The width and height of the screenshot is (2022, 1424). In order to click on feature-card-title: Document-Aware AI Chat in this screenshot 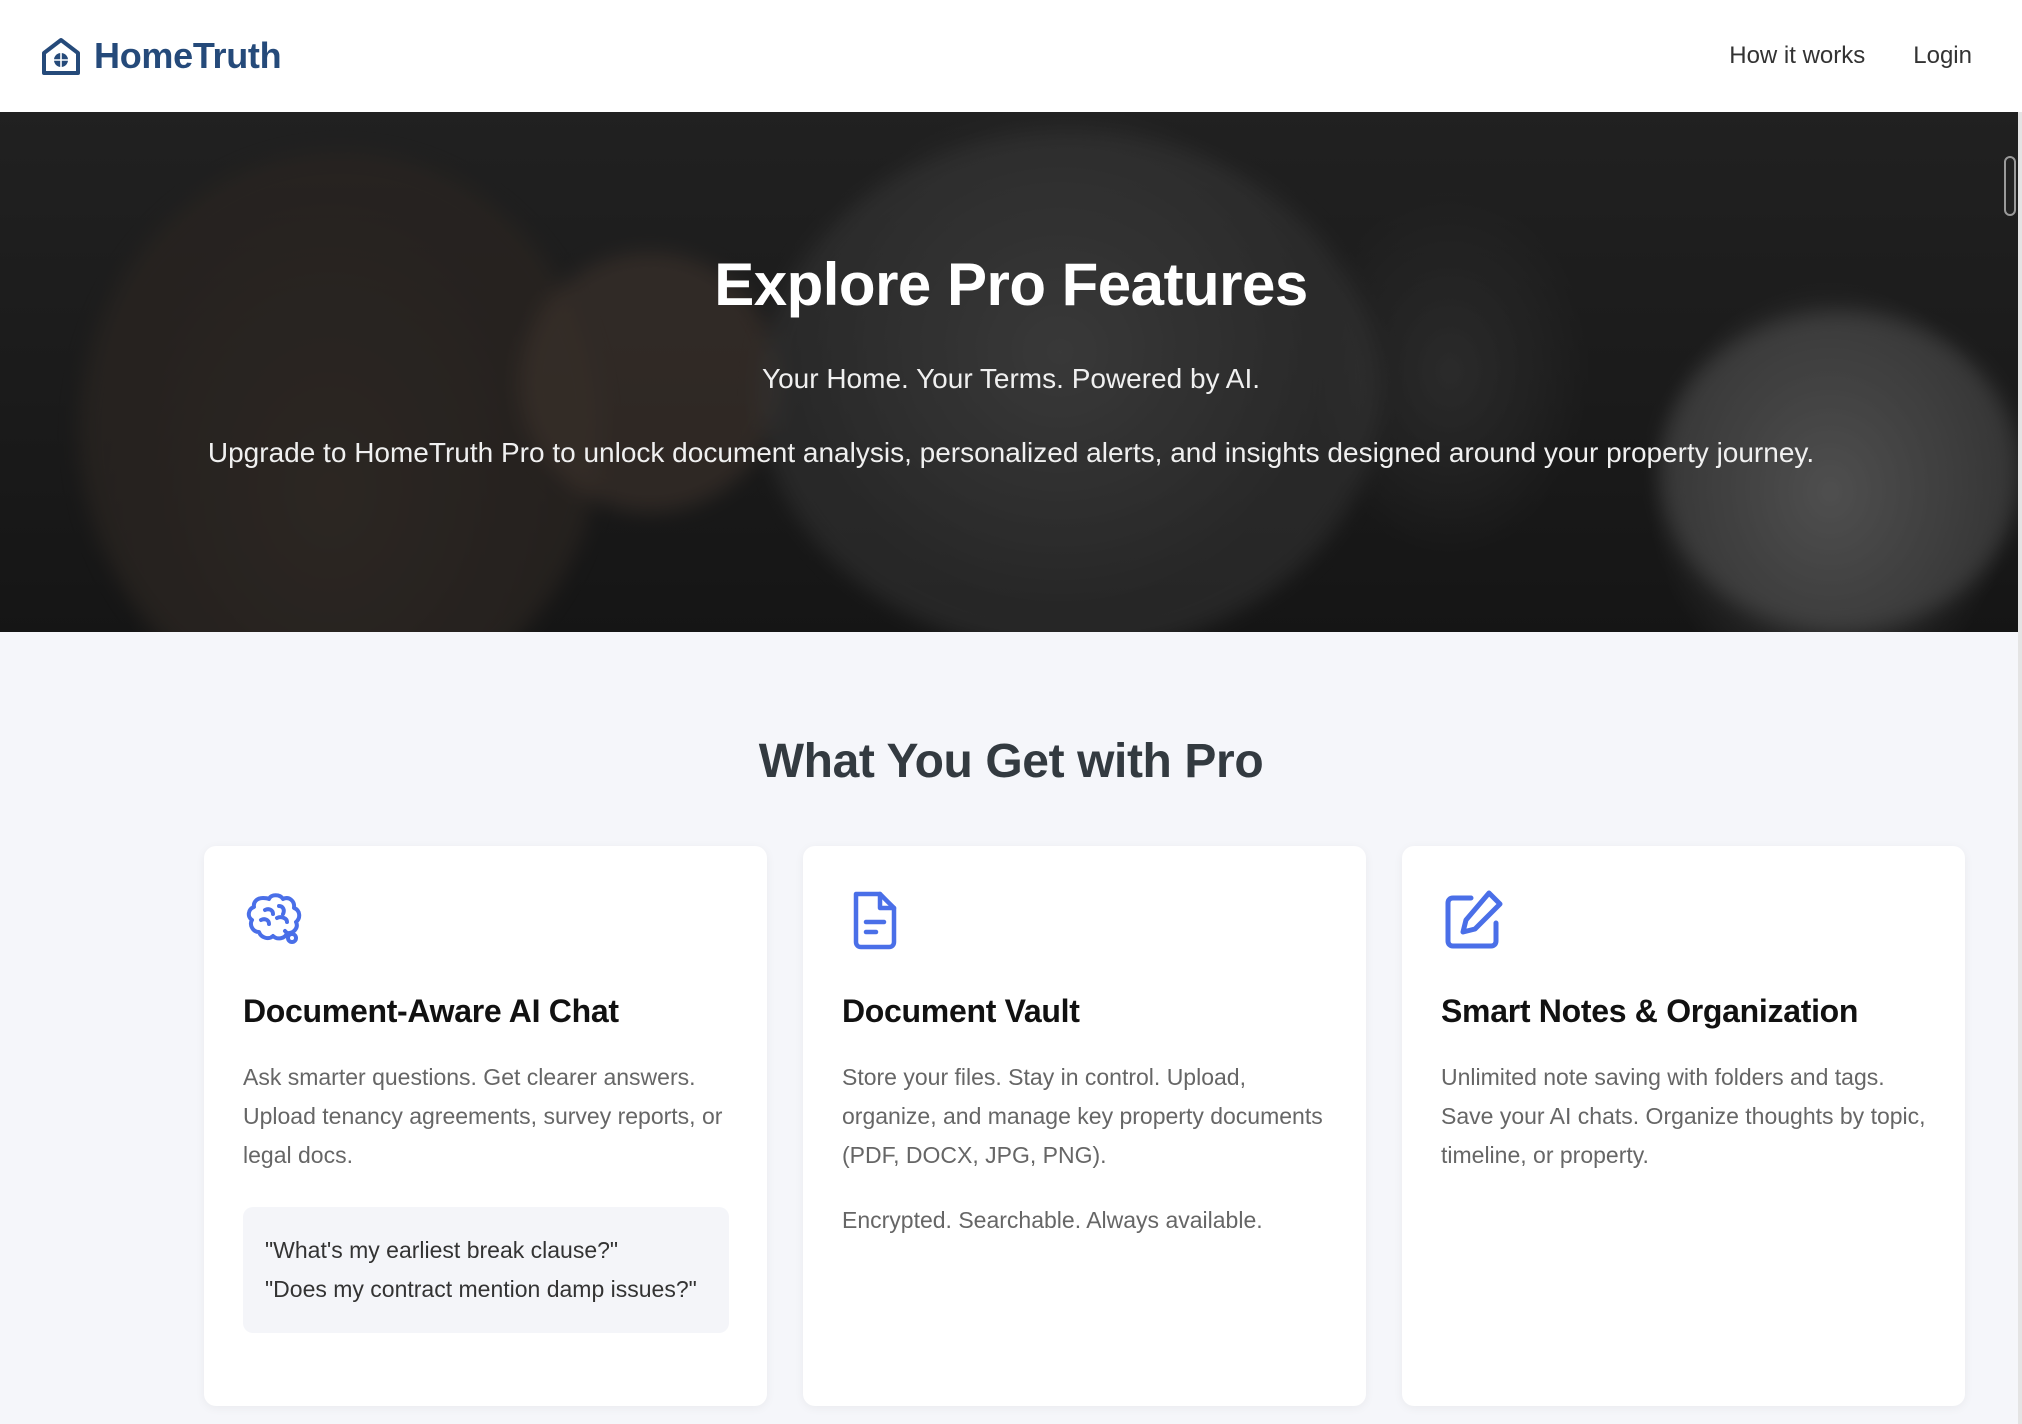, I will do `click(431, 1011)`.